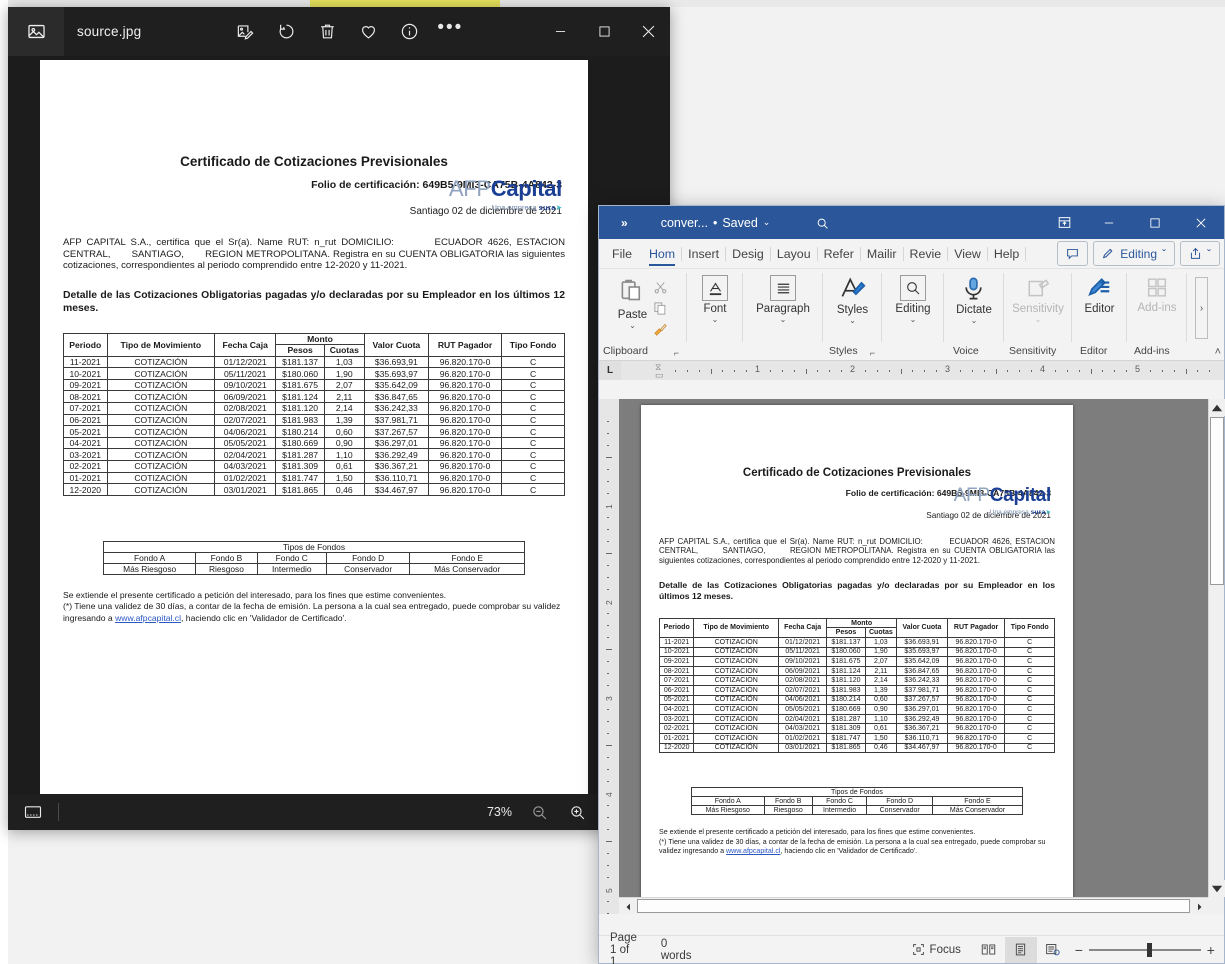 This screenshot has width=1225, height=964. Describe the element at coordinates (783, 320) in the screenshot. I see `paragraph-chevron-down-icon: ⌄` at that location.